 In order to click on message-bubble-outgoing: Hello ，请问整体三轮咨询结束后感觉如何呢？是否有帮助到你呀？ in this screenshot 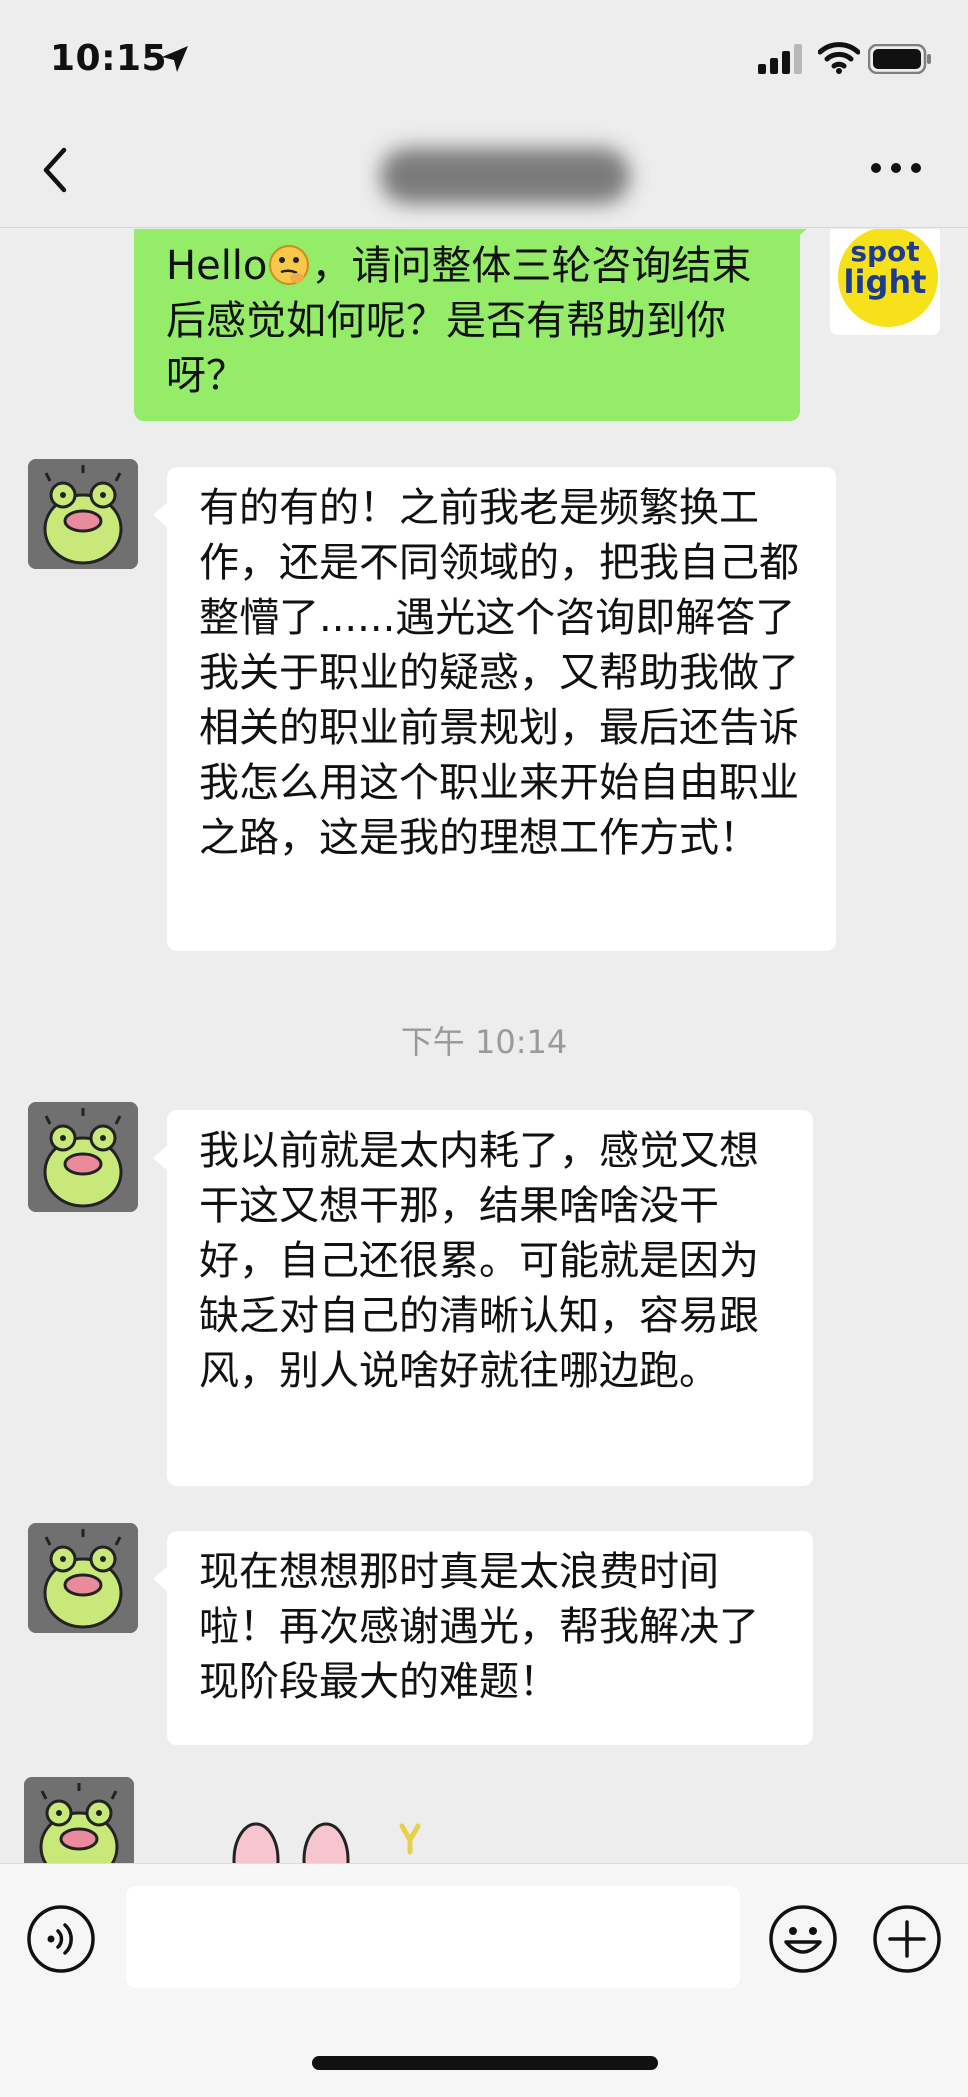, I will do `click(475, 325)`.